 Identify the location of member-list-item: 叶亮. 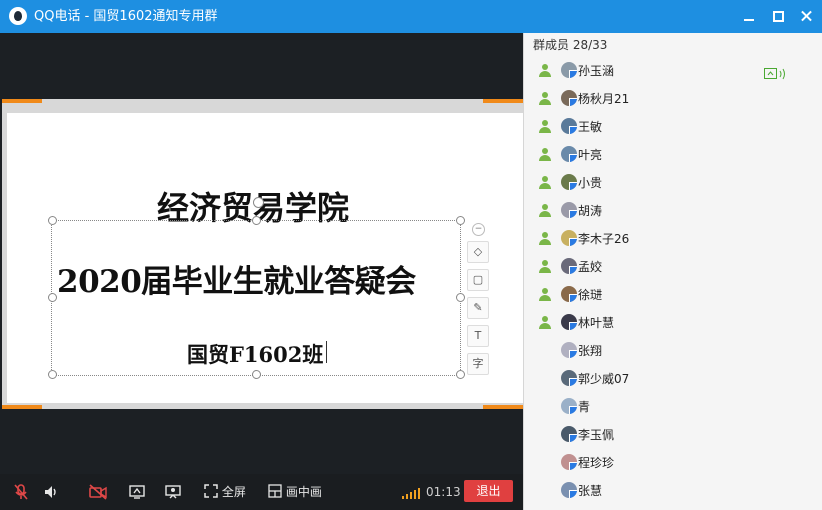
(673, 155).